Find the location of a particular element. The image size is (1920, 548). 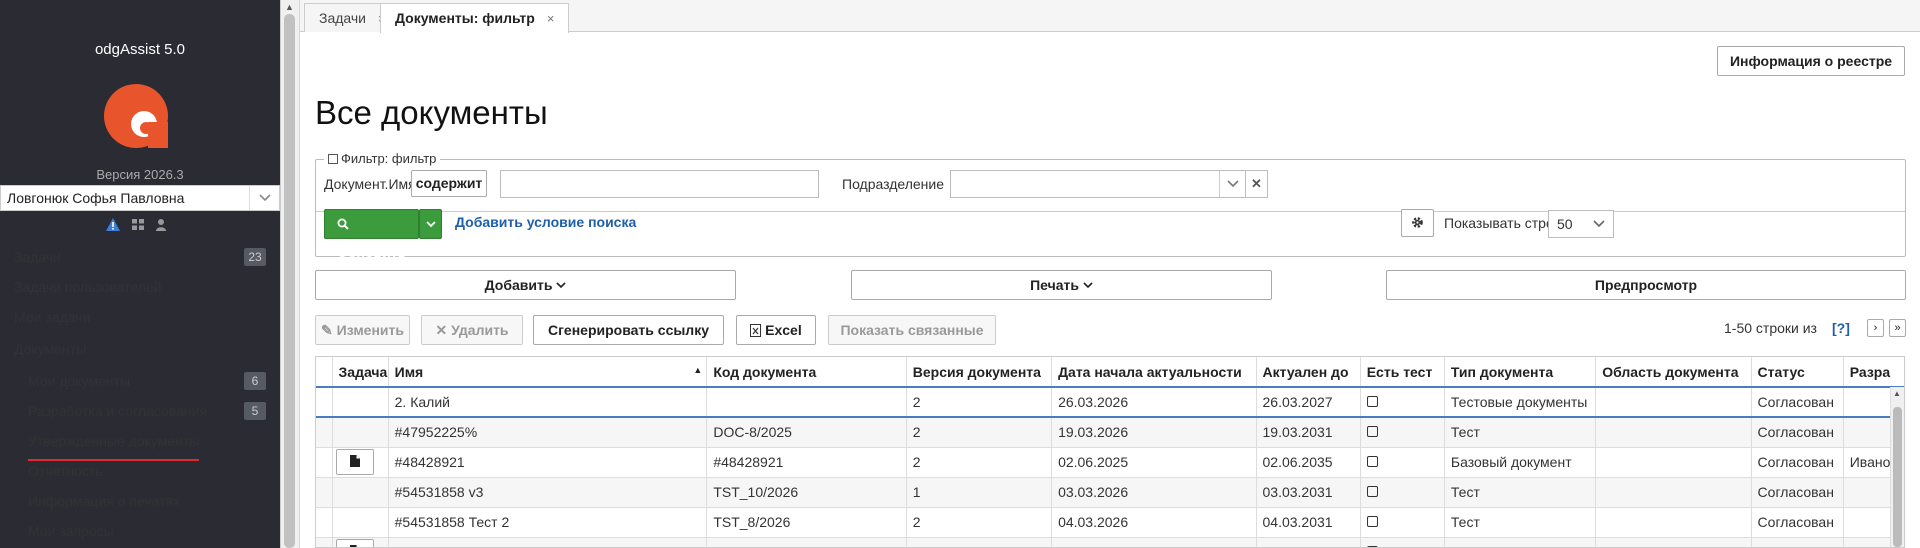

column-header: Есть тест is located at coordinates (1402, 372).